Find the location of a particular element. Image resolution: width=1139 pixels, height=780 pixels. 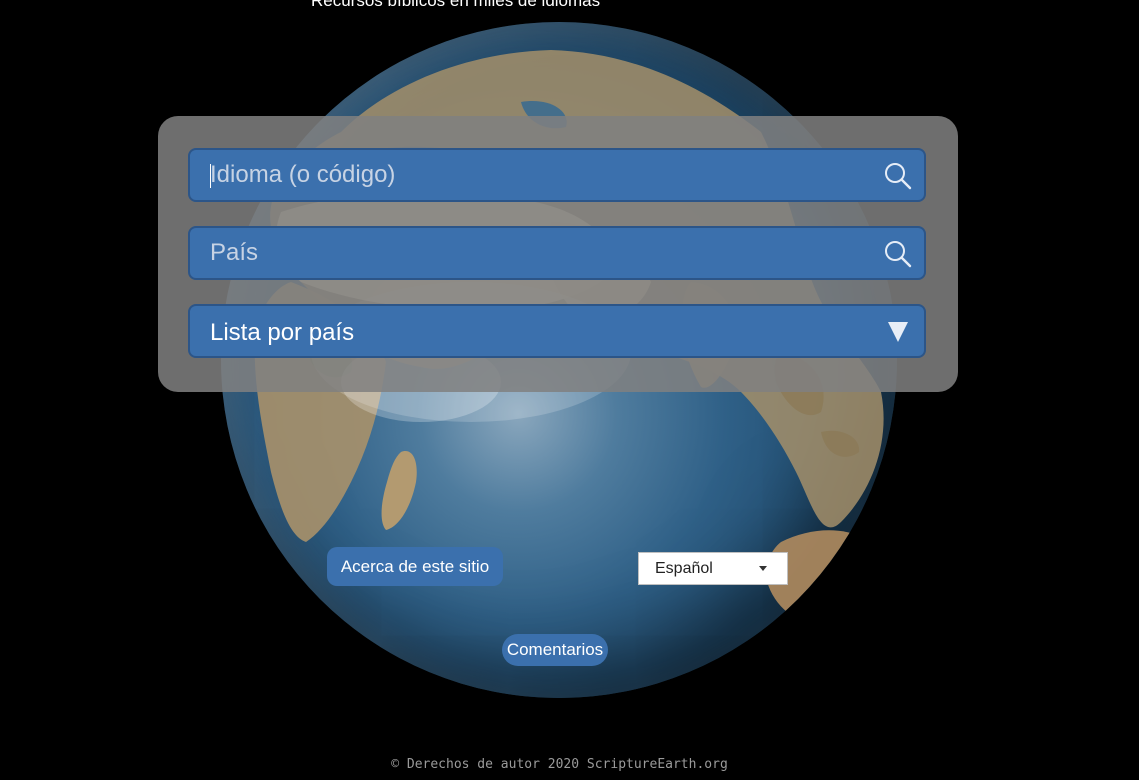

language-select: Español is located at coordinates (713, 568).